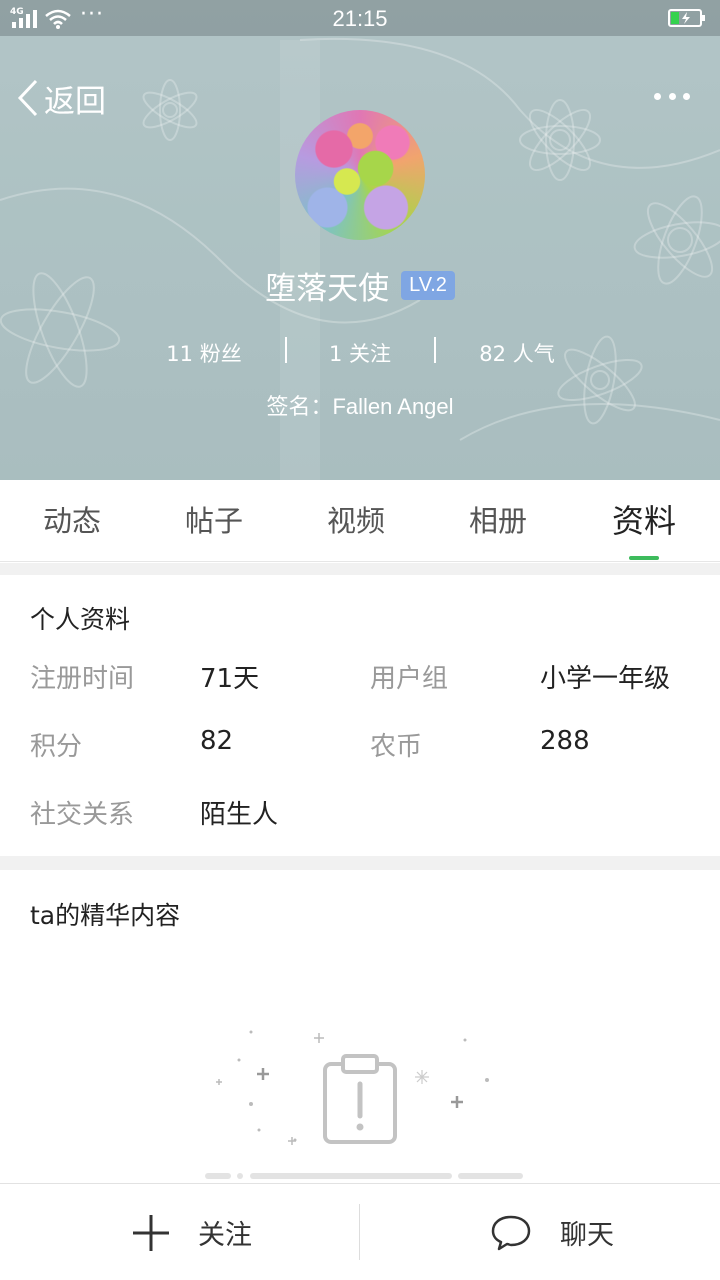  What do you see at coordinates (565, 741) in the screenshot?
I see `field-value-coins: 288` at bounding box center [565, 741].